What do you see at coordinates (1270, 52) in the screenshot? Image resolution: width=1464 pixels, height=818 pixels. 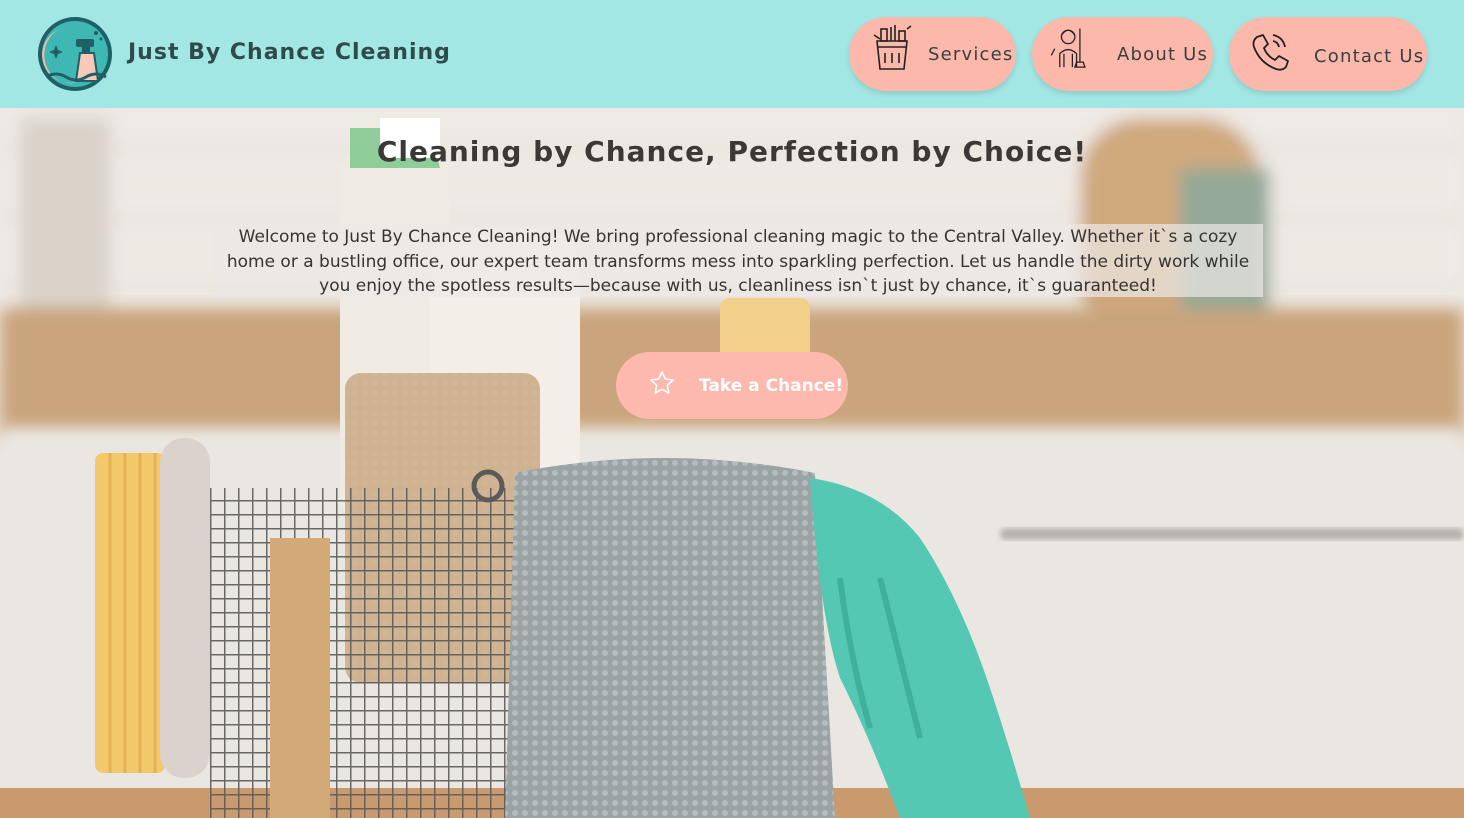 I see `phone-icon` at bounding box center [1270, 52].